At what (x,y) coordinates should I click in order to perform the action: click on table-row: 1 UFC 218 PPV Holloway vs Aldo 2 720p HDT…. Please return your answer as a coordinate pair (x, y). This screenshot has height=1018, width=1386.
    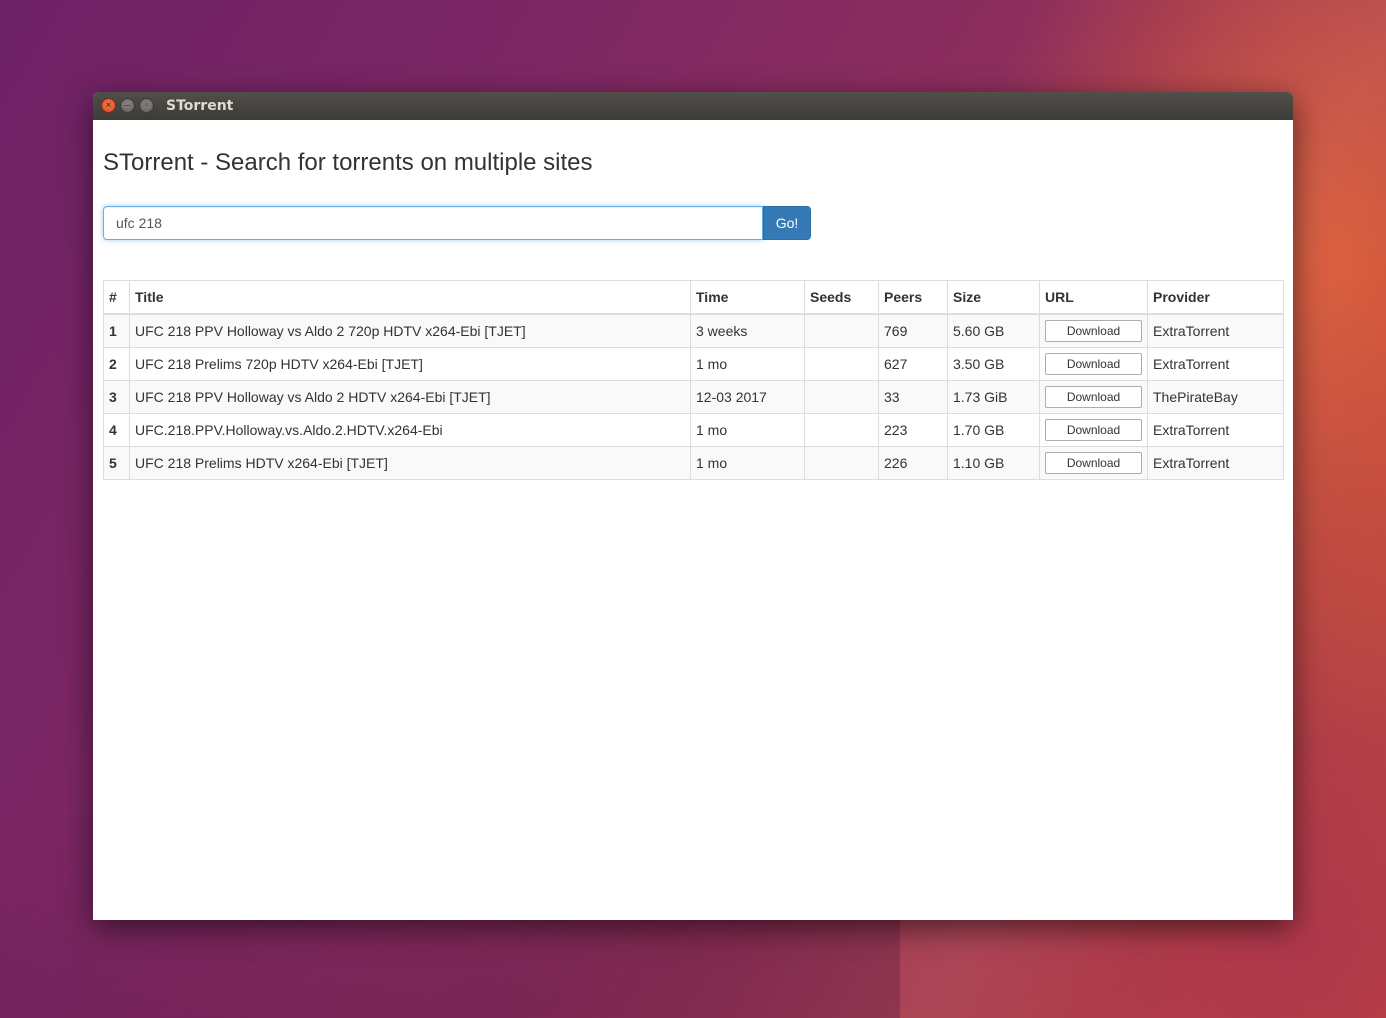
    Looking at the image, I should click on (693, 330).